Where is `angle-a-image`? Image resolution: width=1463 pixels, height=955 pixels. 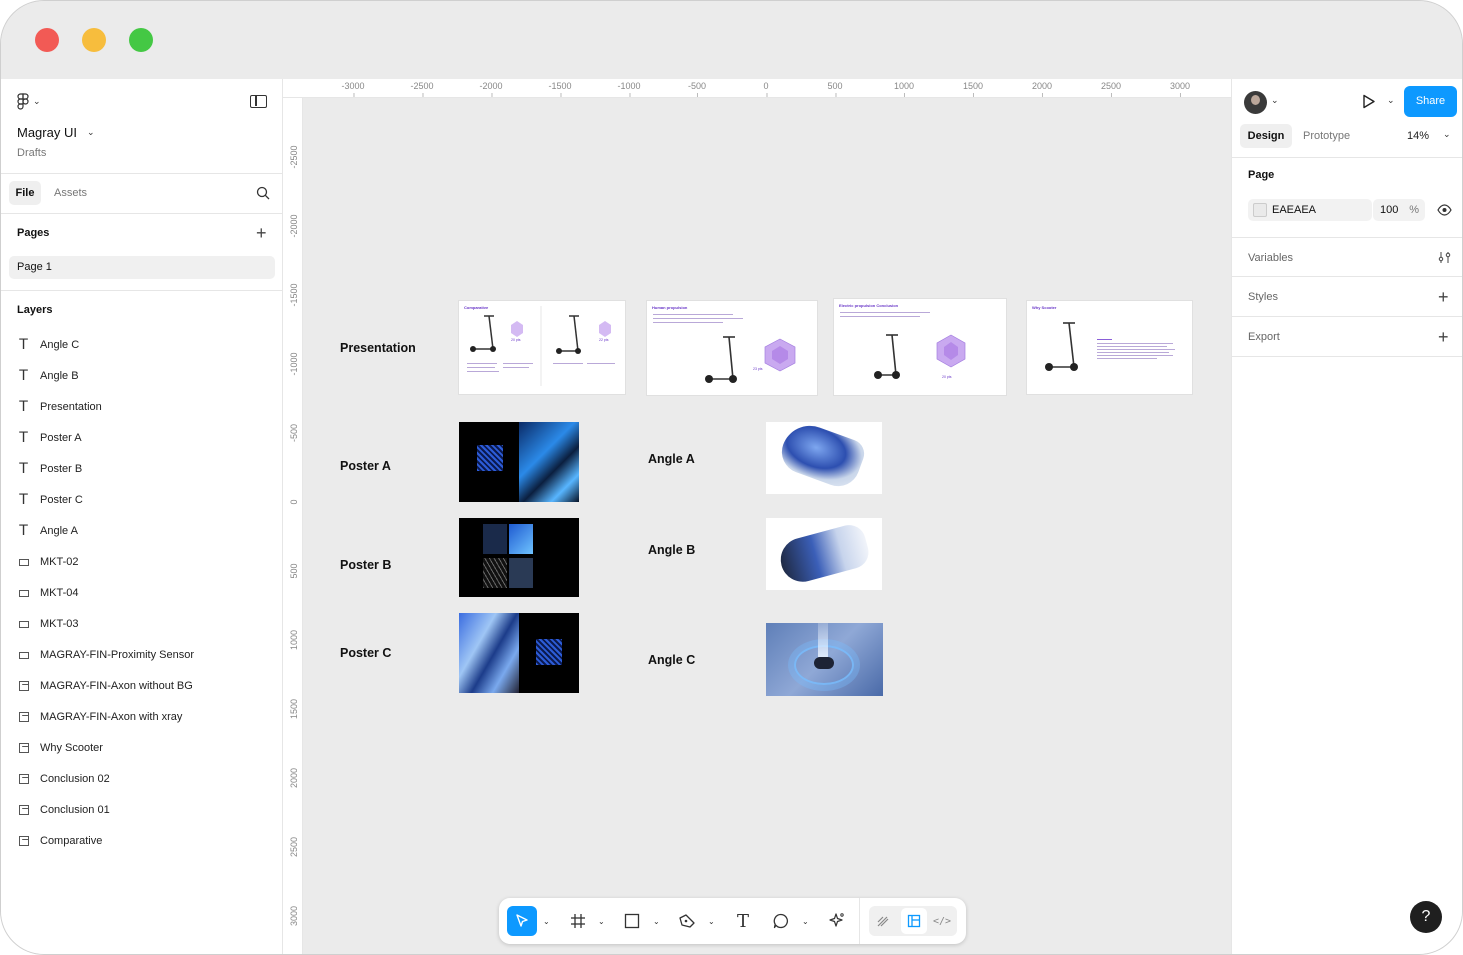 angle-a-image is located at coordinates (824, 458).